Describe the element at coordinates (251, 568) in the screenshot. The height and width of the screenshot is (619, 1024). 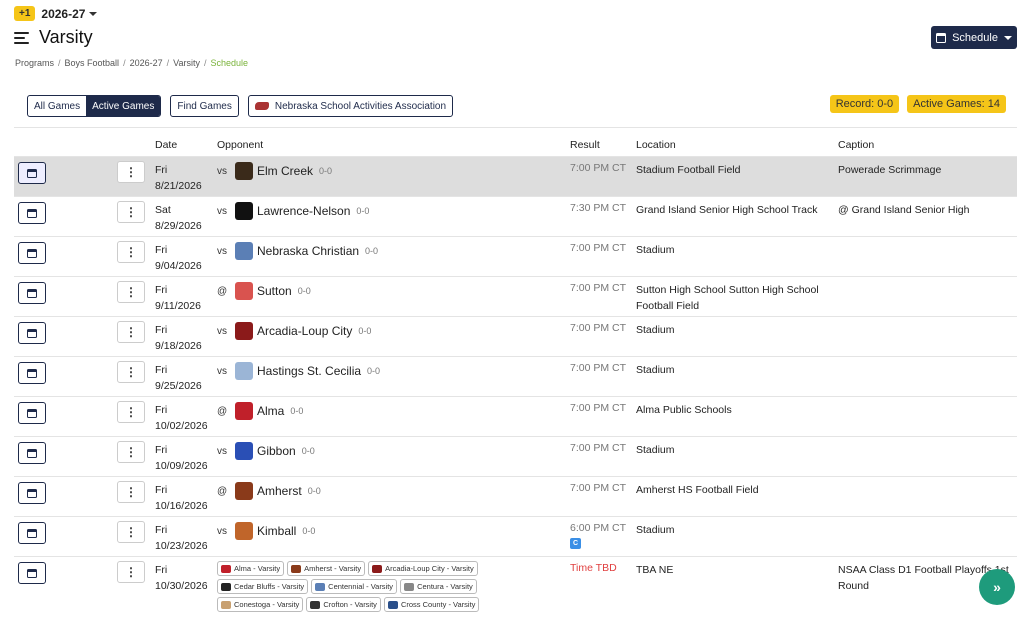
I see `opponent-tag: Alma - Varsity` at that location.